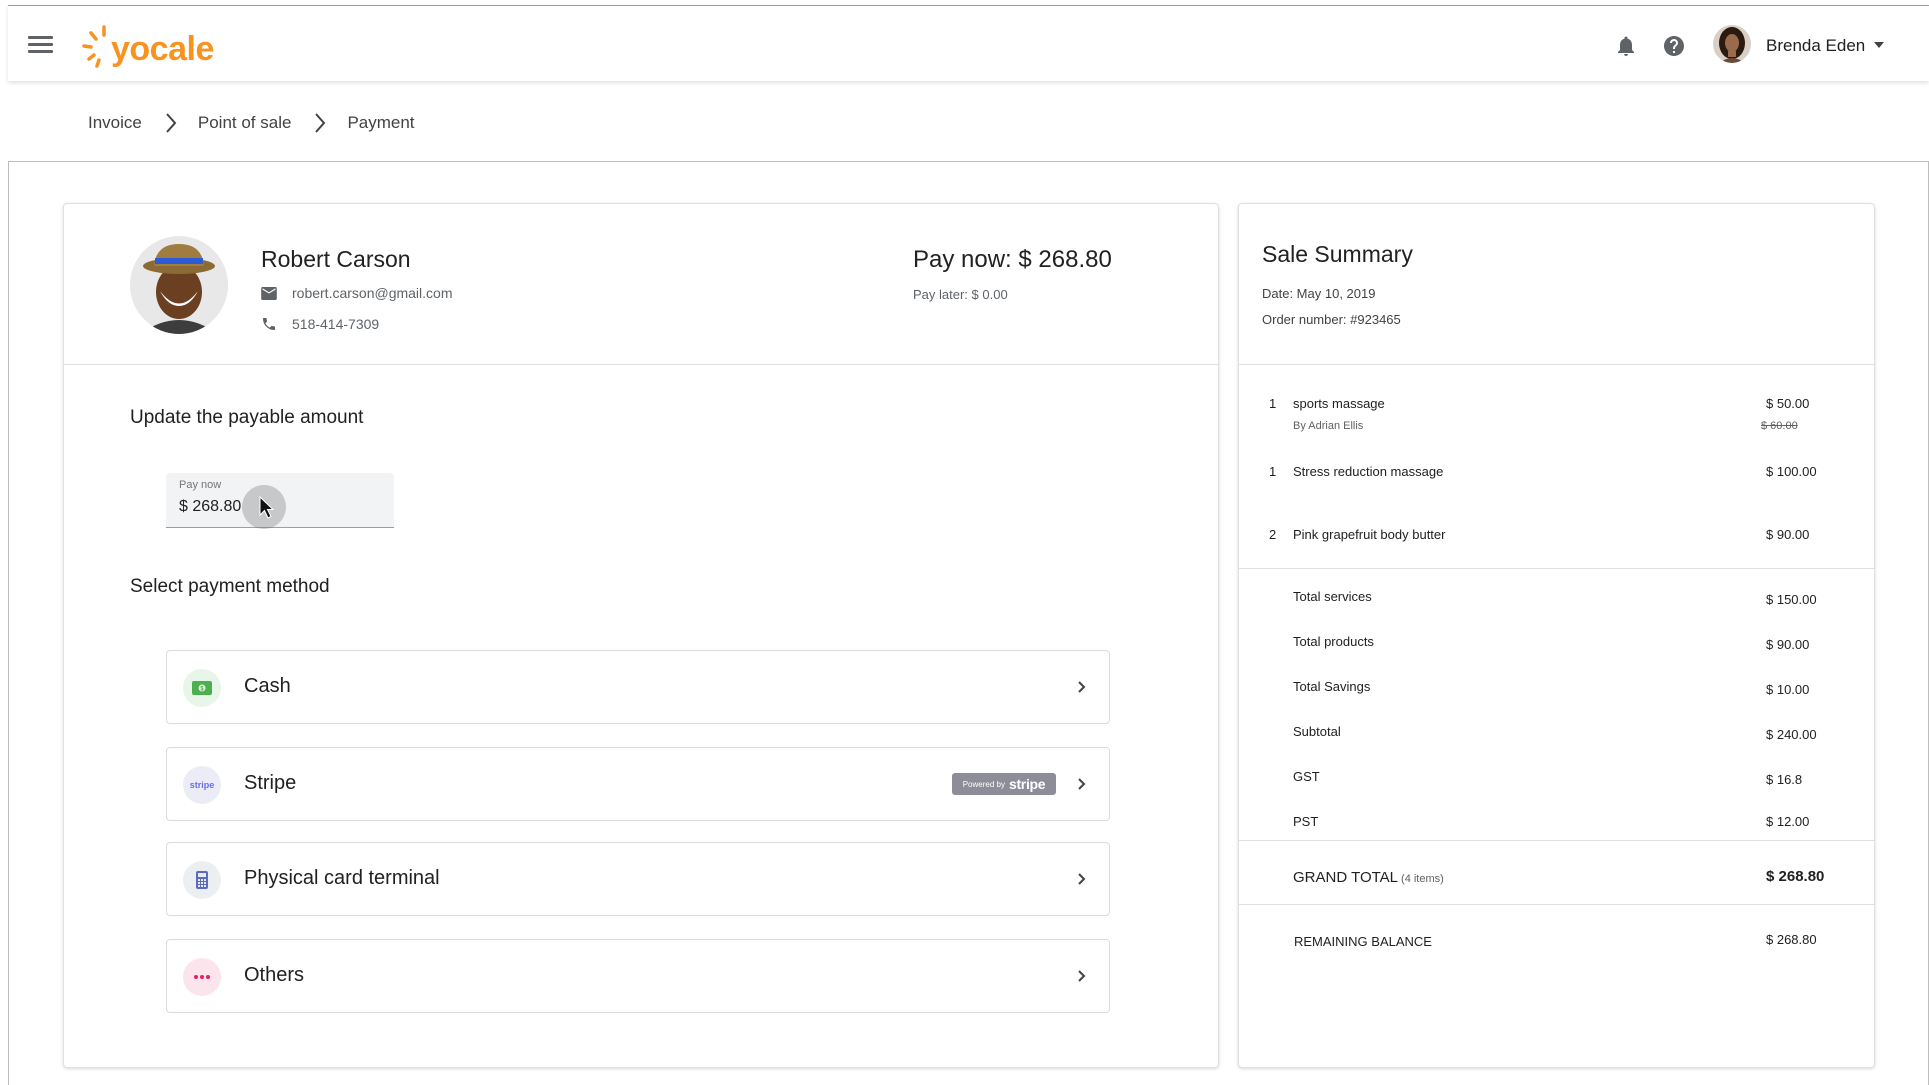 The height and width of the screenshot is (1085, 1929). What do you see at coordinates (210, 507) in the screenshot?
I see `pay-now-input-value: $ 268.80` at bounding box center [210, 507].